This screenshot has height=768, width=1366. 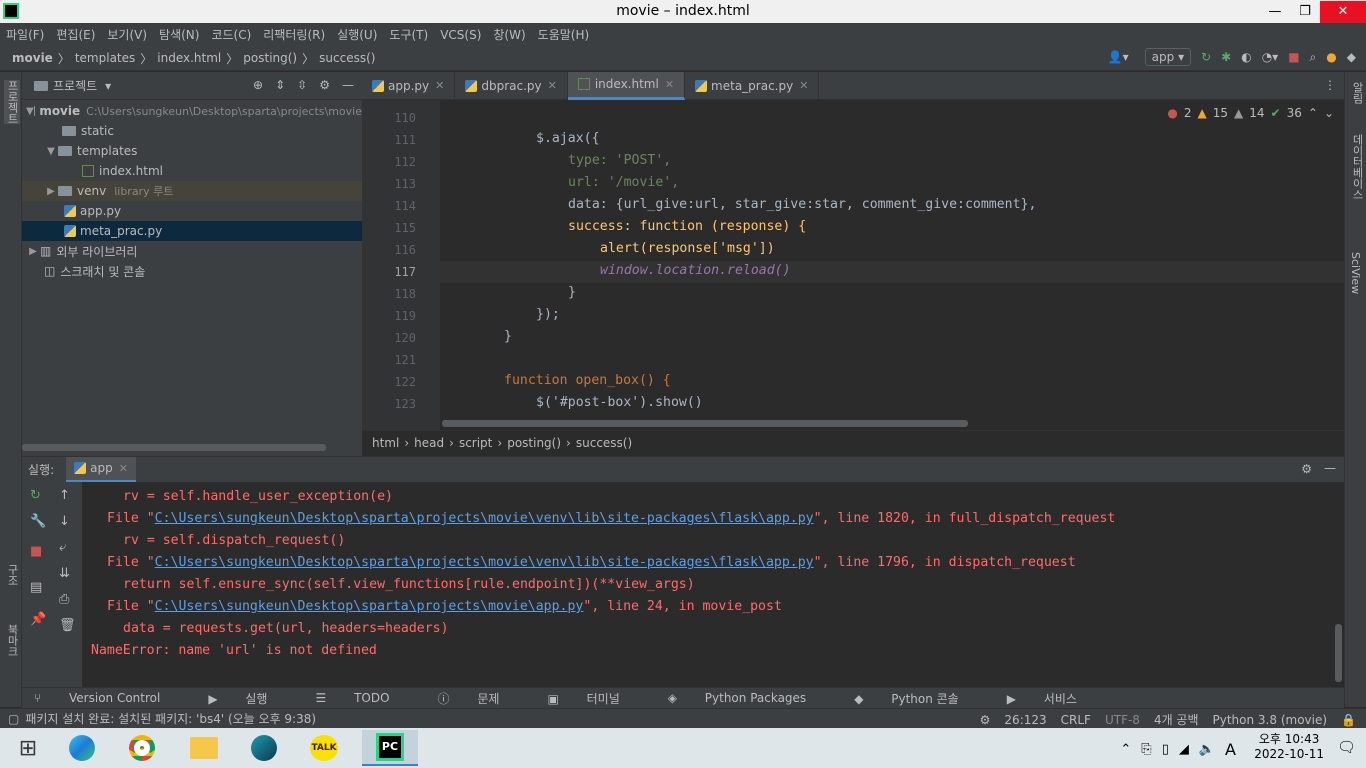 I want to click on close-button: ✕, so click(x=1343, y=11).